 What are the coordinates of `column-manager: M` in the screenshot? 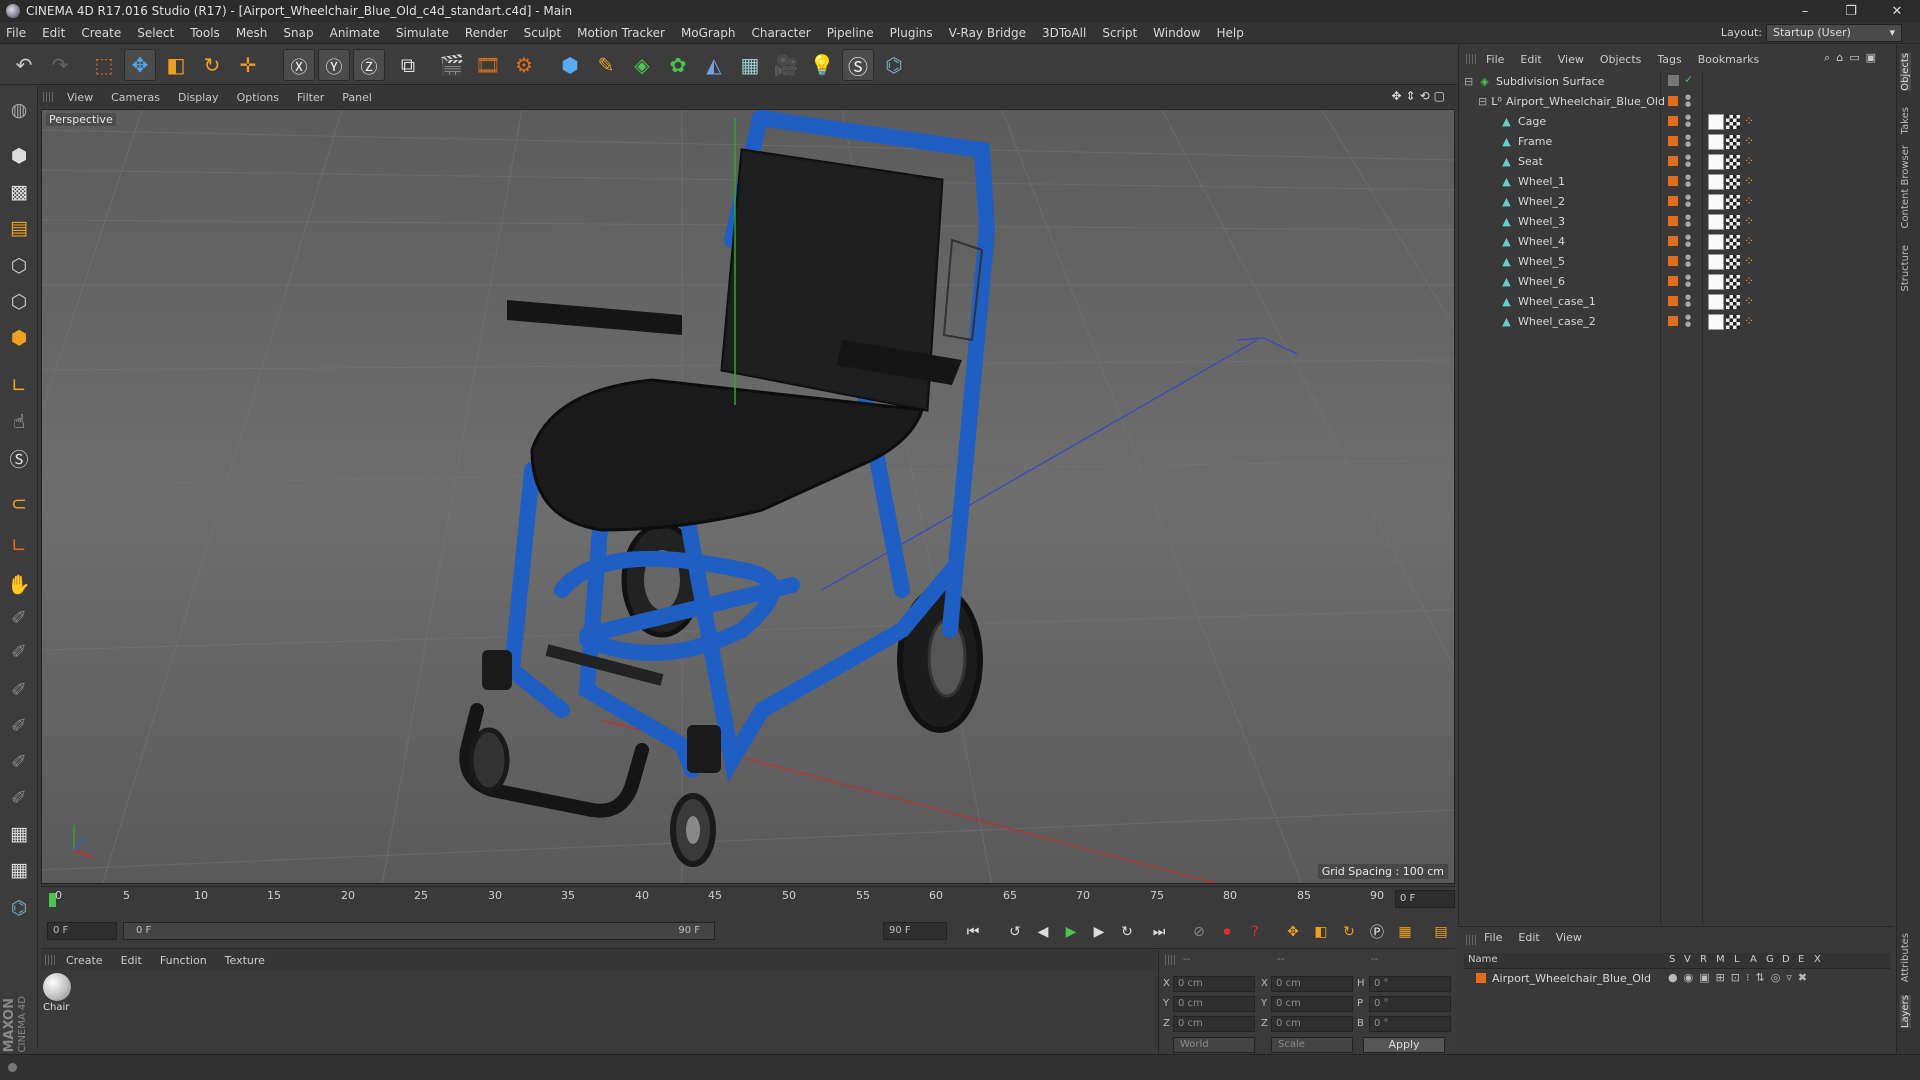 It's located at (1720, 959).